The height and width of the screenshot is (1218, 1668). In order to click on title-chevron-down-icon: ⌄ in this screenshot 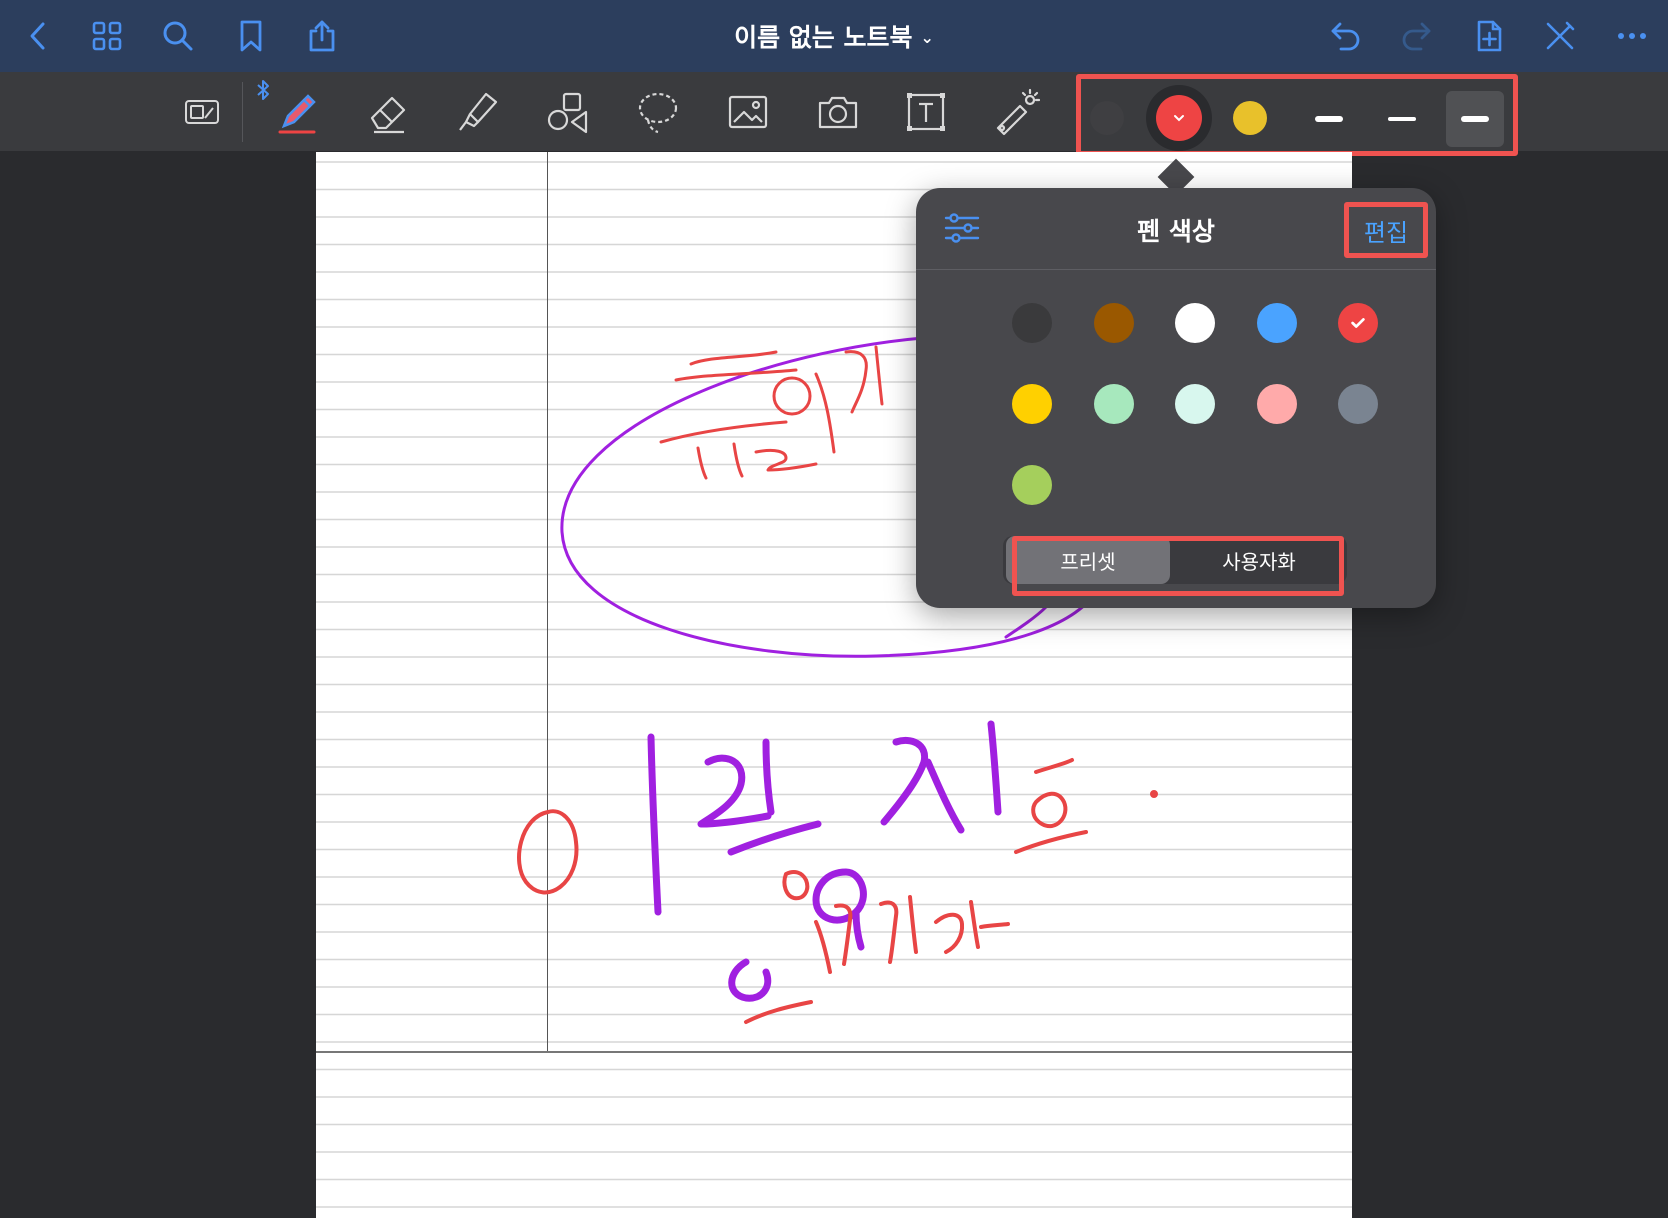, I will do `click(927, 37)`.